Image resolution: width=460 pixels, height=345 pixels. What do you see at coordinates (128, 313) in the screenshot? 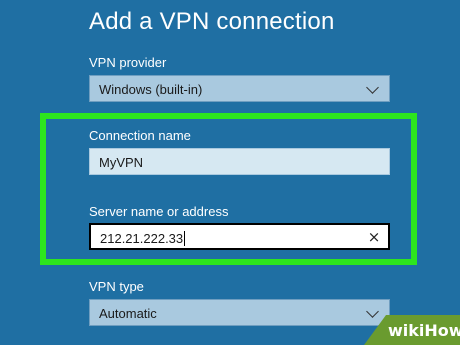
I see `vpn-type-value: Automatic` at bounding box center [128, 313].